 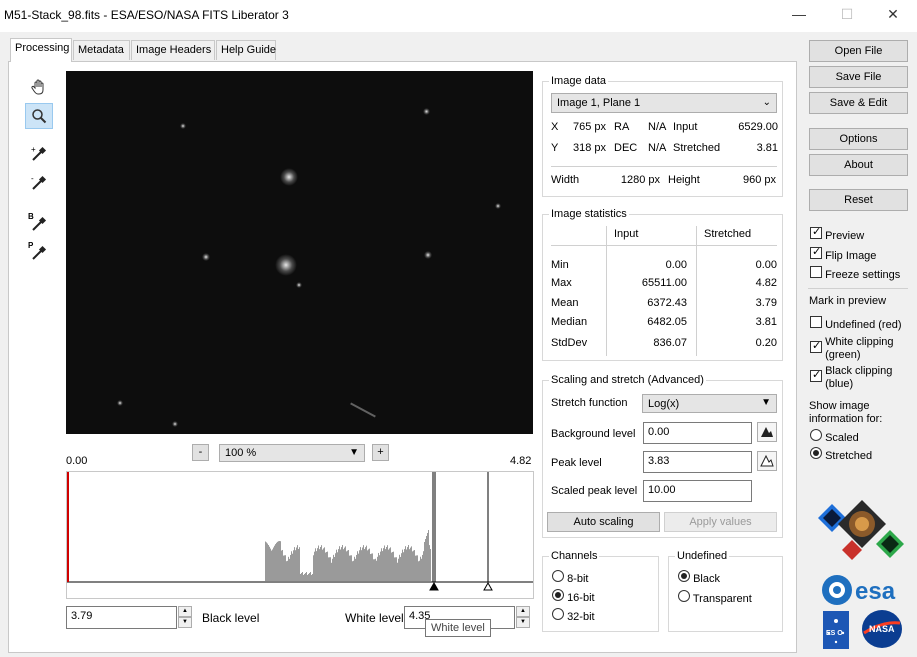 I want to click on stats-row-stretched: 3.79, so click(x=766, y=303).